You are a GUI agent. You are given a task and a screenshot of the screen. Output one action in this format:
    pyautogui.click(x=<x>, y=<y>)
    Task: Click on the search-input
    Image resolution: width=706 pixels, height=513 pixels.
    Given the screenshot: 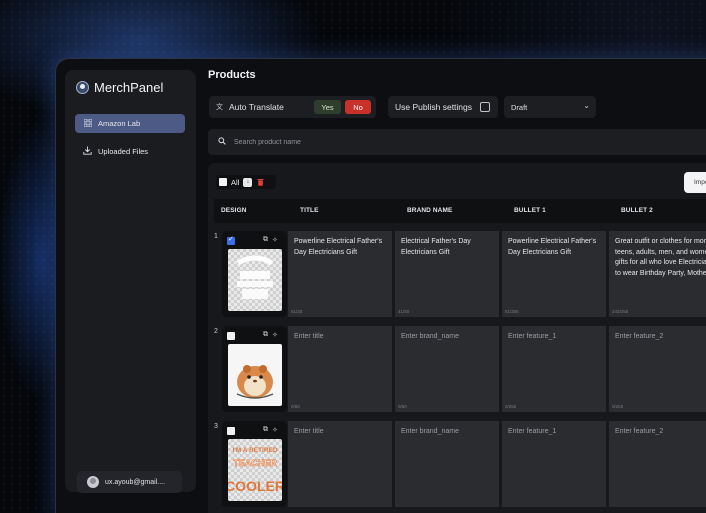 What is the action you would take?
    pyautogui.click(x=384, y=142)
    